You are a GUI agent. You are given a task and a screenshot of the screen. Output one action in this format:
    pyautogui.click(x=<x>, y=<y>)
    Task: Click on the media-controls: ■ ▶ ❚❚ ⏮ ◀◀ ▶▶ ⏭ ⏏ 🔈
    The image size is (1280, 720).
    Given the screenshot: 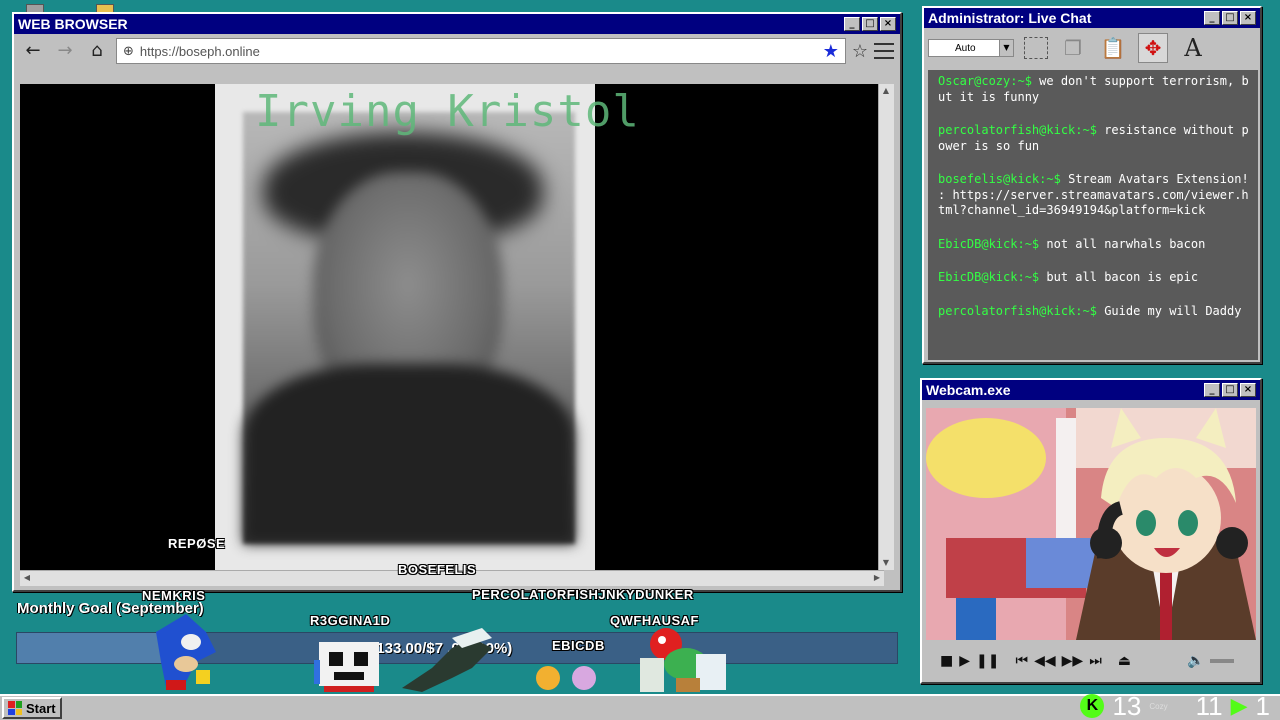 What is the action you would take?
    pyautogui.click(x=1091, y=661)
    